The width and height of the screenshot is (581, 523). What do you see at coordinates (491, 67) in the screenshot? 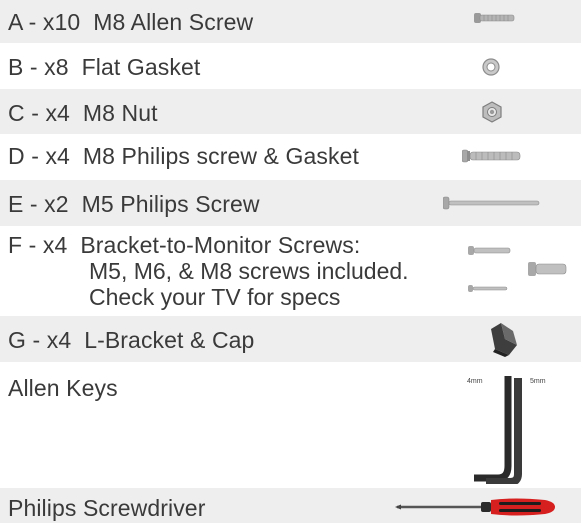
I see `flat-gasket-icon` at bounding box center [491, 67].